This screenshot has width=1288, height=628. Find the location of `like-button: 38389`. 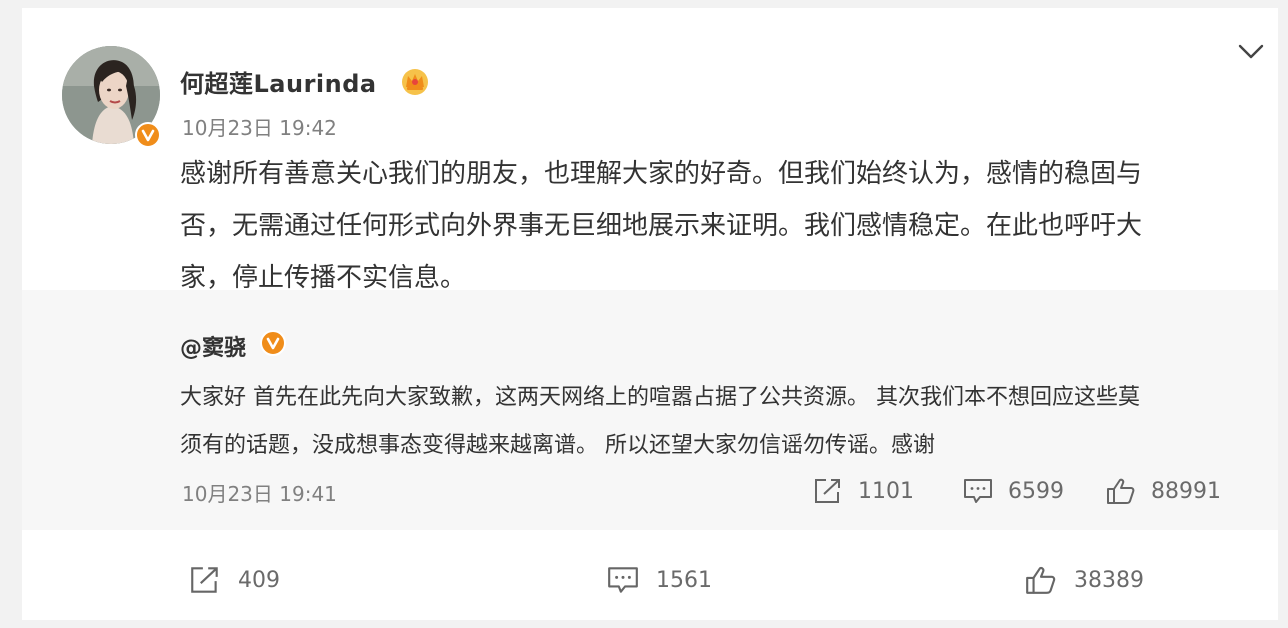

like-button: 38389 is located at coordinates (1084, 580).